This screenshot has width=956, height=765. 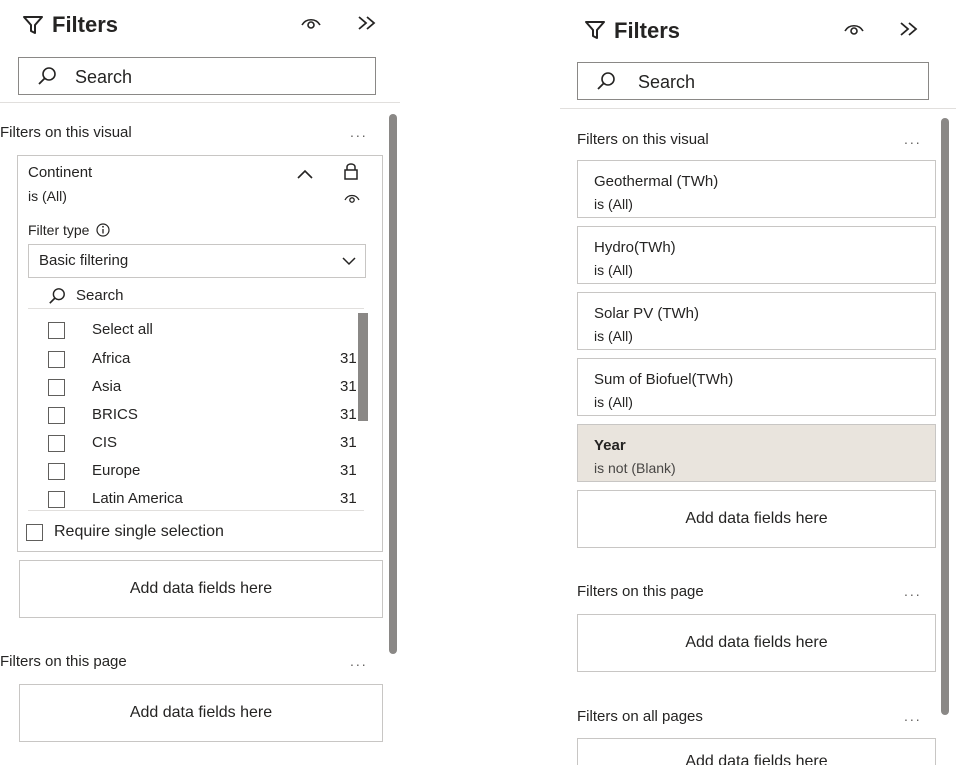 I want to click on filter-card-field: Hydro(TWh), so click(x=635, y=247).